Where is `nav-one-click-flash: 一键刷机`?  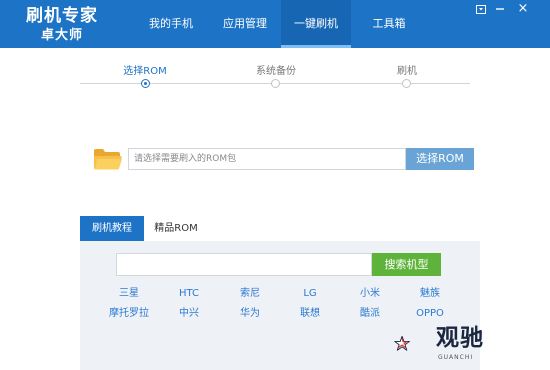 nav-one-click-flash: 一键刷机 is located at coordinates (316, 24).